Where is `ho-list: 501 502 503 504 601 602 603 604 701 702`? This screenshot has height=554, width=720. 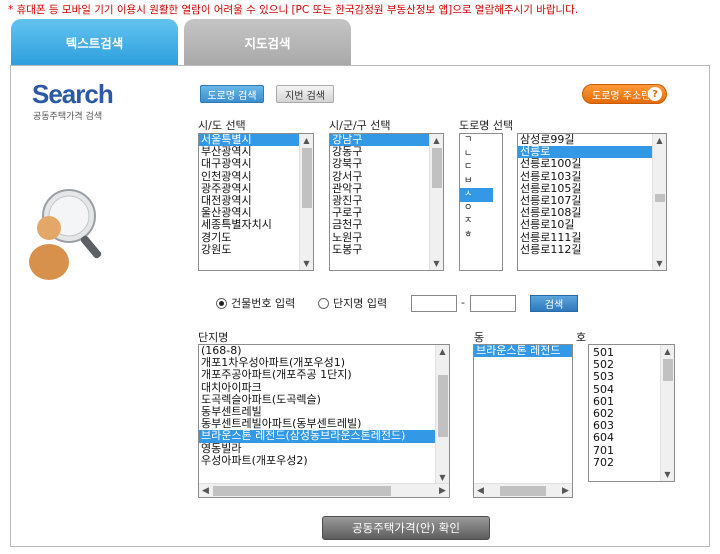
ho-list: 501 502 503 504 601 602 603 604 701 702 is located at coordinates (625, 407).